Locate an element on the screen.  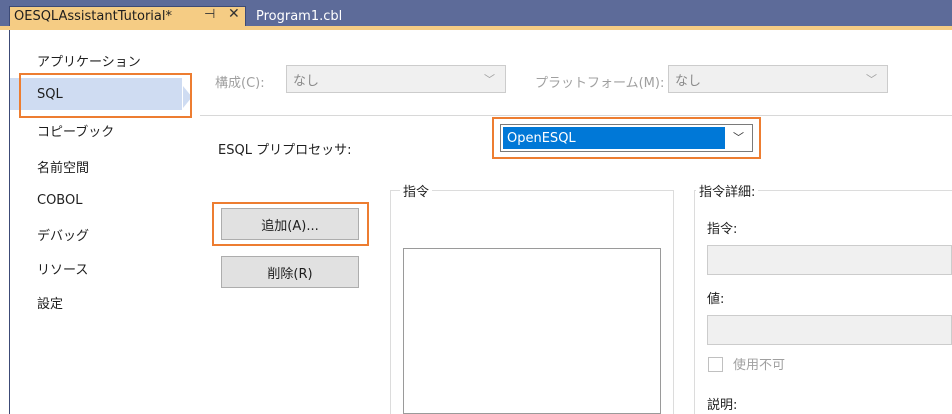
separator is located at coordinates (576, 115).